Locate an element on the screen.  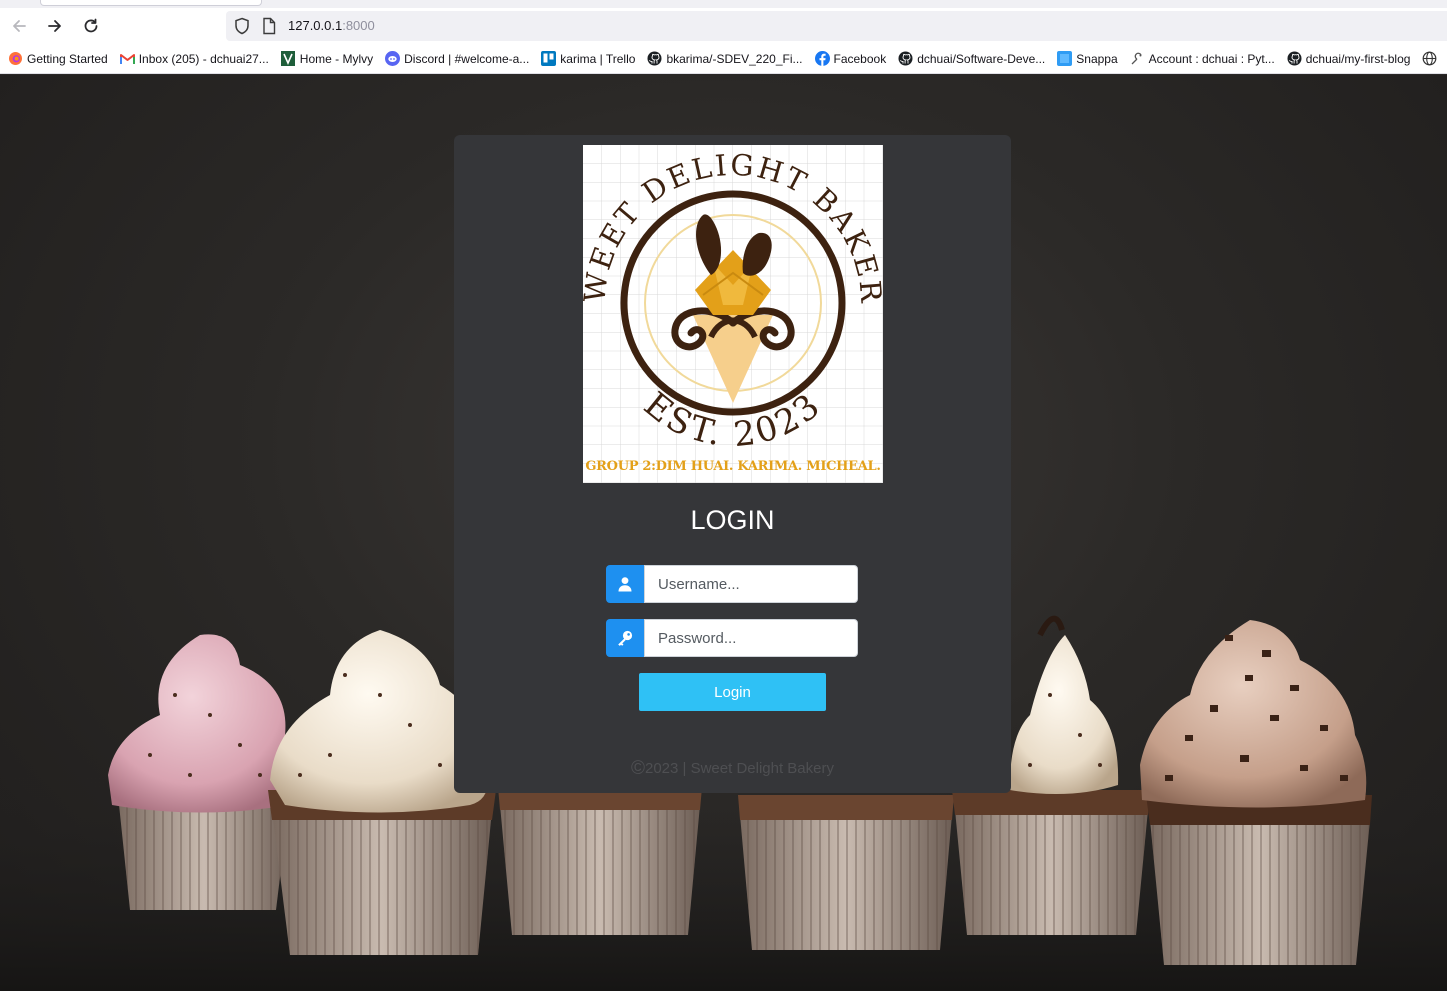
user-icon is located at coordinates (625, 584).